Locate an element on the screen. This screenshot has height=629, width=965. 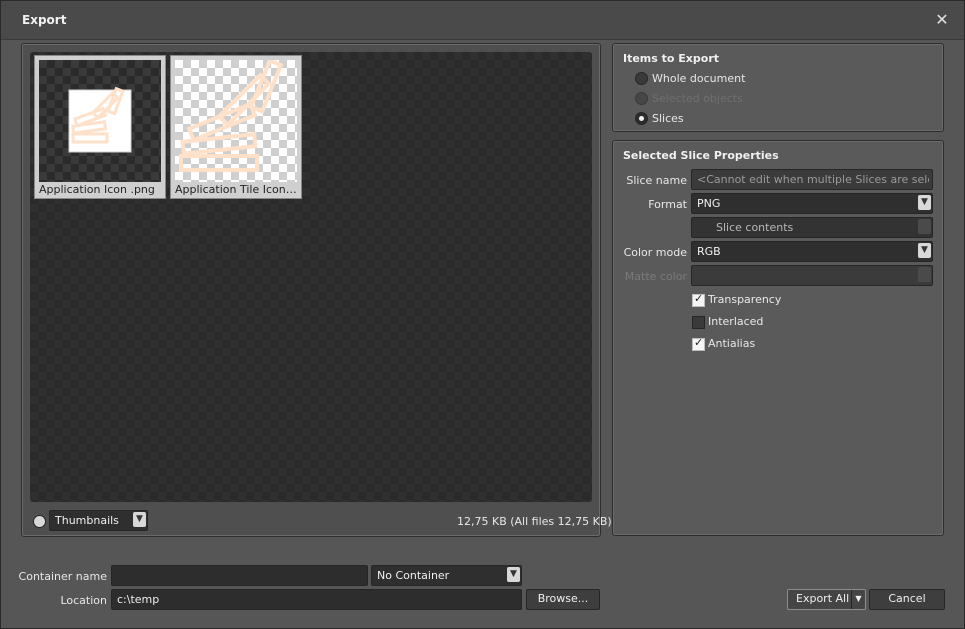
thumbnail-application-icon: Application Icon .png is located at coordinates (100, 127).